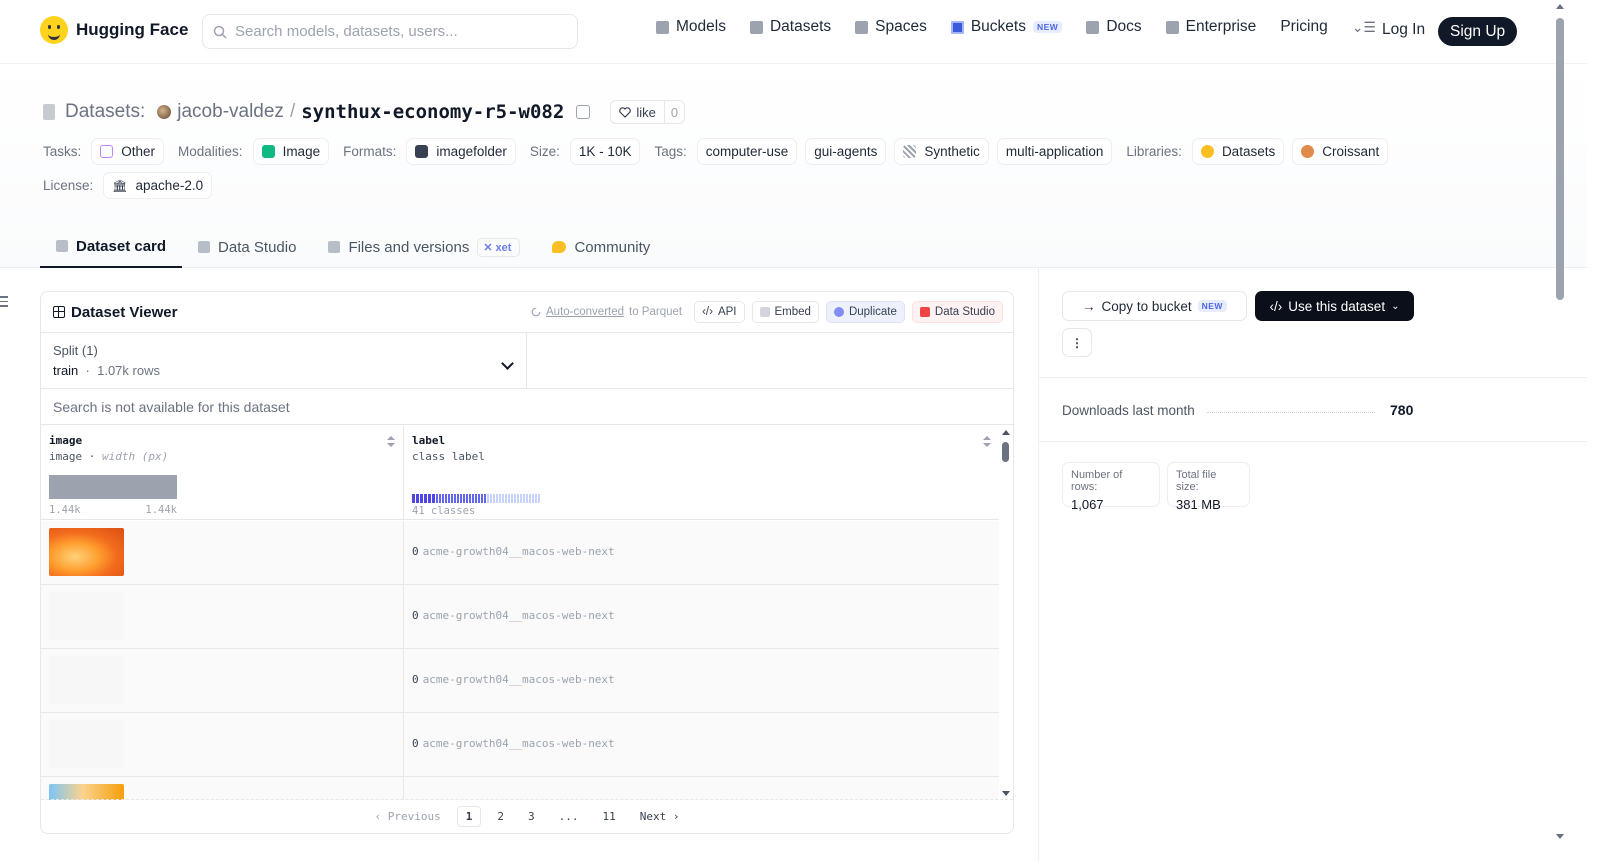 The width and height of the screenshot is (1600, 861). I want to click on brand: Hugging Face, so click(114, 30).